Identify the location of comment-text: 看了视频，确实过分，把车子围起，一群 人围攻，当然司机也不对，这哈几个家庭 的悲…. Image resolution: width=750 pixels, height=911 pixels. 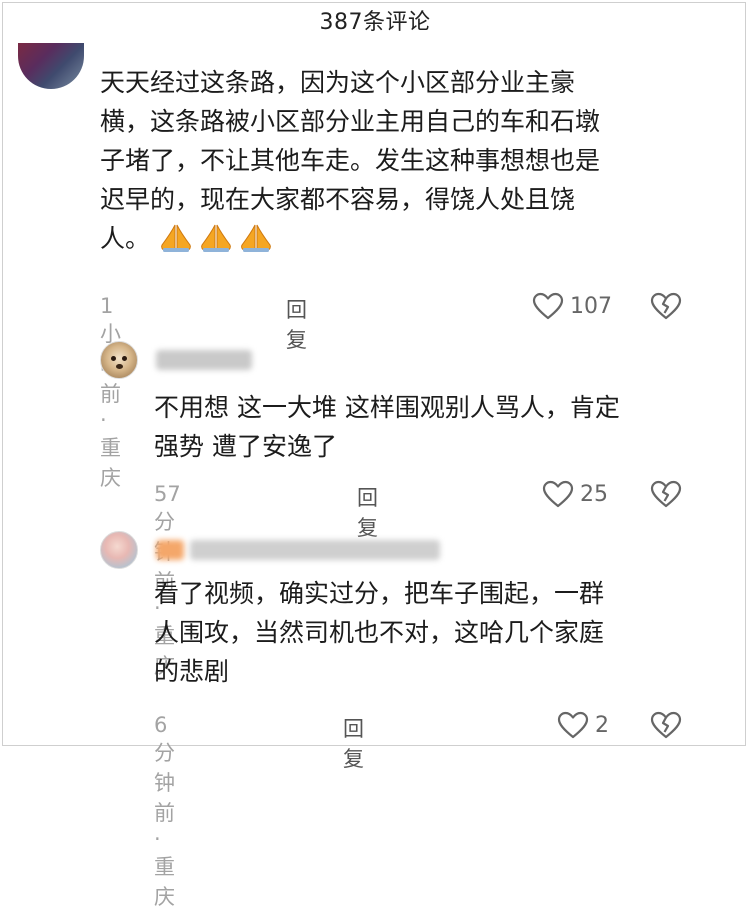
(424, 632).